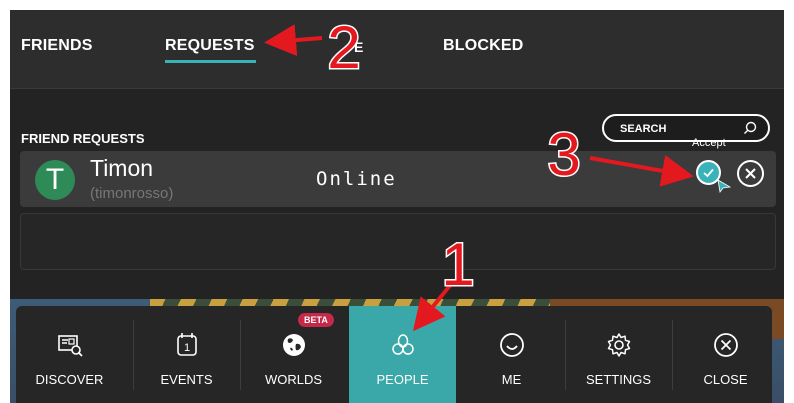  Describe the element at coordinates (686, 128) in the screenshot. I see `search-input: SEARCH` at that location.